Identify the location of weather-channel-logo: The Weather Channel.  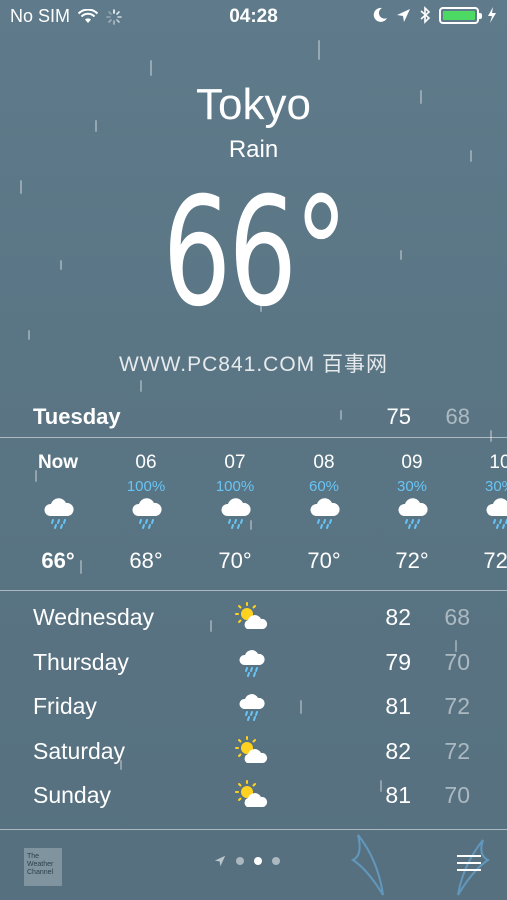
(43, 867).